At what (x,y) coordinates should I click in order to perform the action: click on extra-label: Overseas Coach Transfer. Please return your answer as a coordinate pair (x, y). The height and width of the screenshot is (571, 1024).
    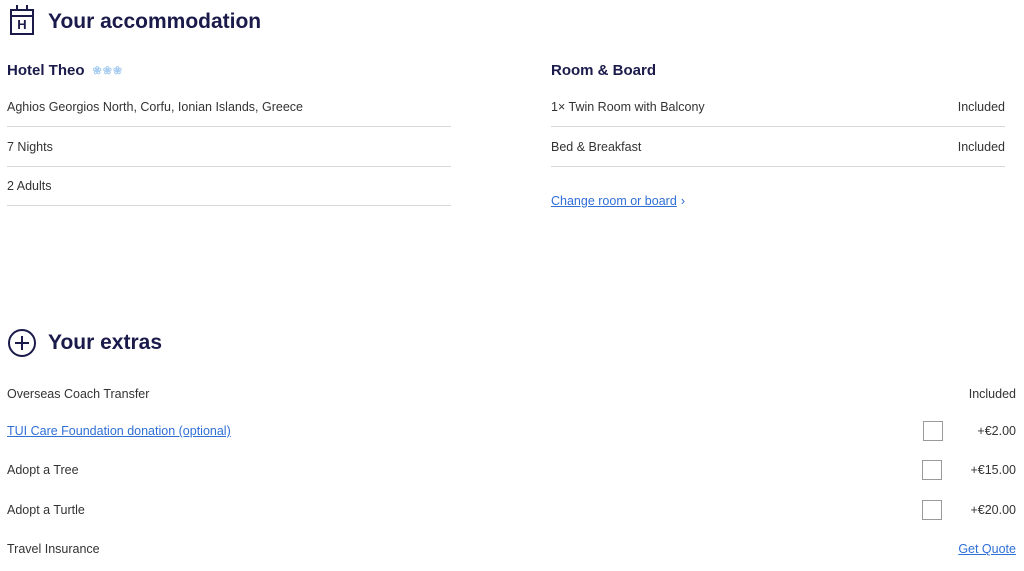
    Looking at the image, I should click on (78, 394).